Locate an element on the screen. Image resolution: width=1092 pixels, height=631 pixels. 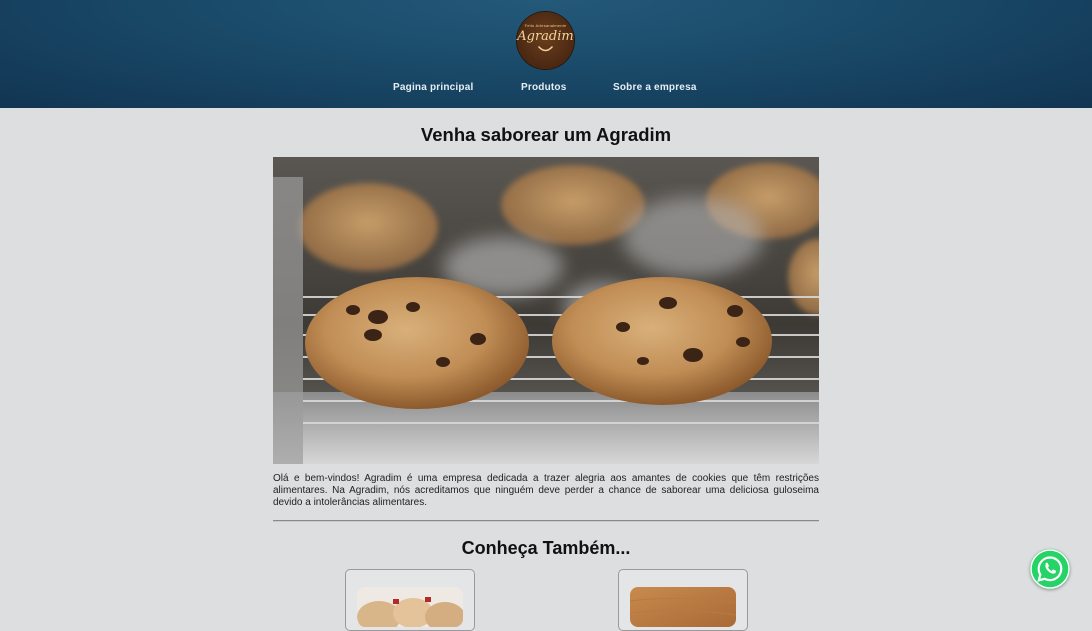
logo-brand-name: Agradim is located at coordinates (545, 36).